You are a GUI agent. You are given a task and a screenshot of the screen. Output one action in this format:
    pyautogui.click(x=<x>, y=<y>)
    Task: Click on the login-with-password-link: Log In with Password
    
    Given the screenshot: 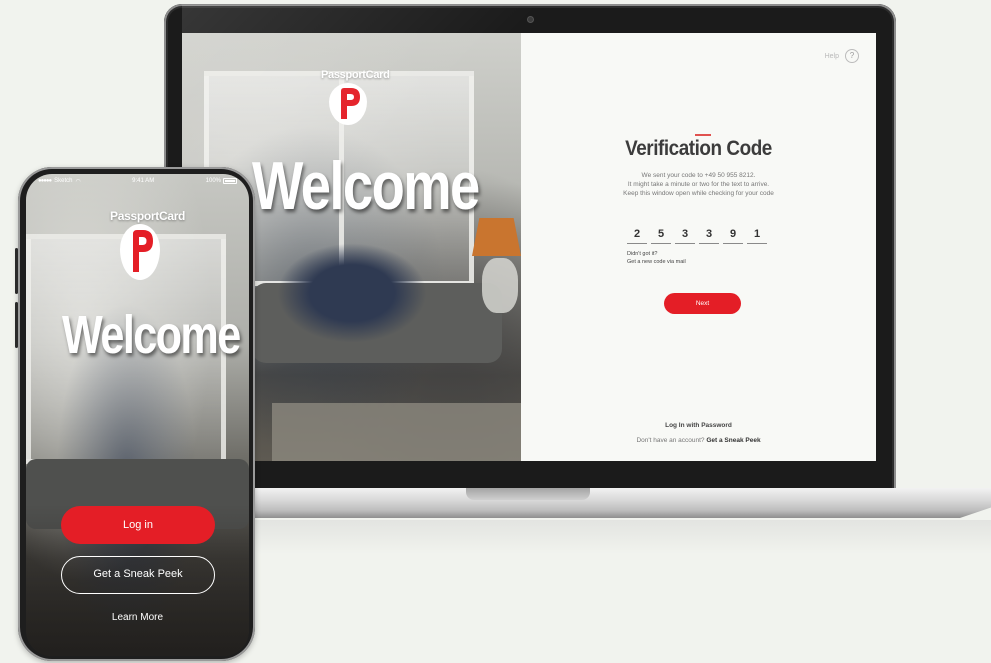 What is the action you would take?
    pyautogui.click(x=698, y=425)
    